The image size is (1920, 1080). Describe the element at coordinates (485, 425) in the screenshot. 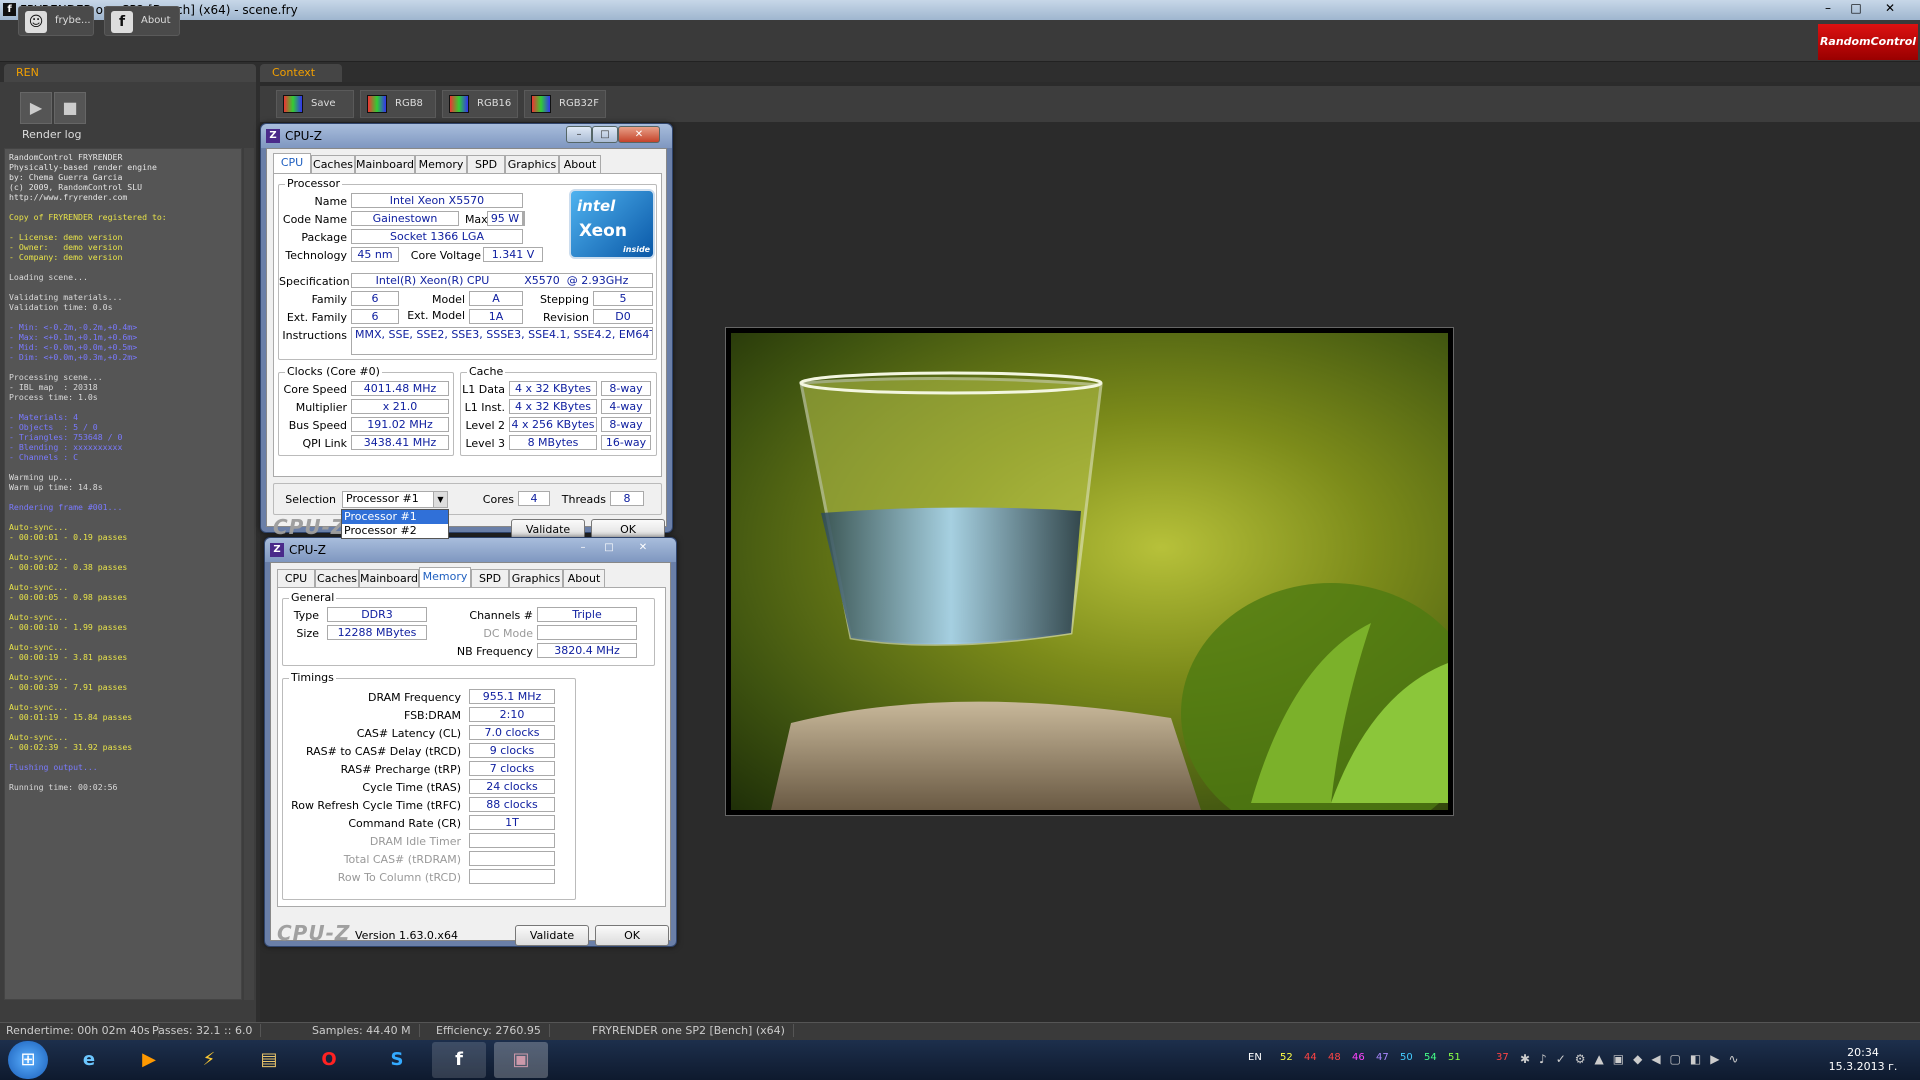

I see `level2-label: Level 2` at that location.